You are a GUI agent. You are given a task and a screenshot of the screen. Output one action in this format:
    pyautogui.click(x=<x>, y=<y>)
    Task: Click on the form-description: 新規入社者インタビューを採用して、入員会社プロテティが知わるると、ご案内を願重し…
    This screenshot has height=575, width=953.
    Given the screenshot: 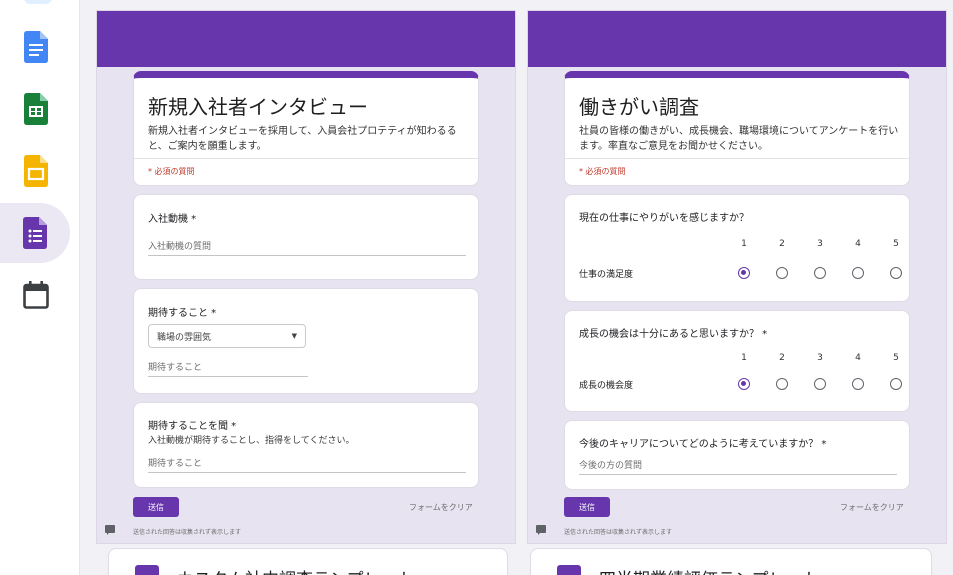 What is the action you would take?
    pyautogui.click(x=302, y=139)
    